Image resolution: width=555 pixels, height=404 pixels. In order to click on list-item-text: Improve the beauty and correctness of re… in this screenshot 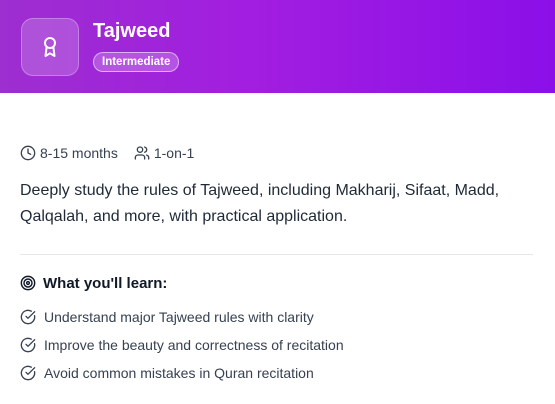, I will do `click(194, 345)`.